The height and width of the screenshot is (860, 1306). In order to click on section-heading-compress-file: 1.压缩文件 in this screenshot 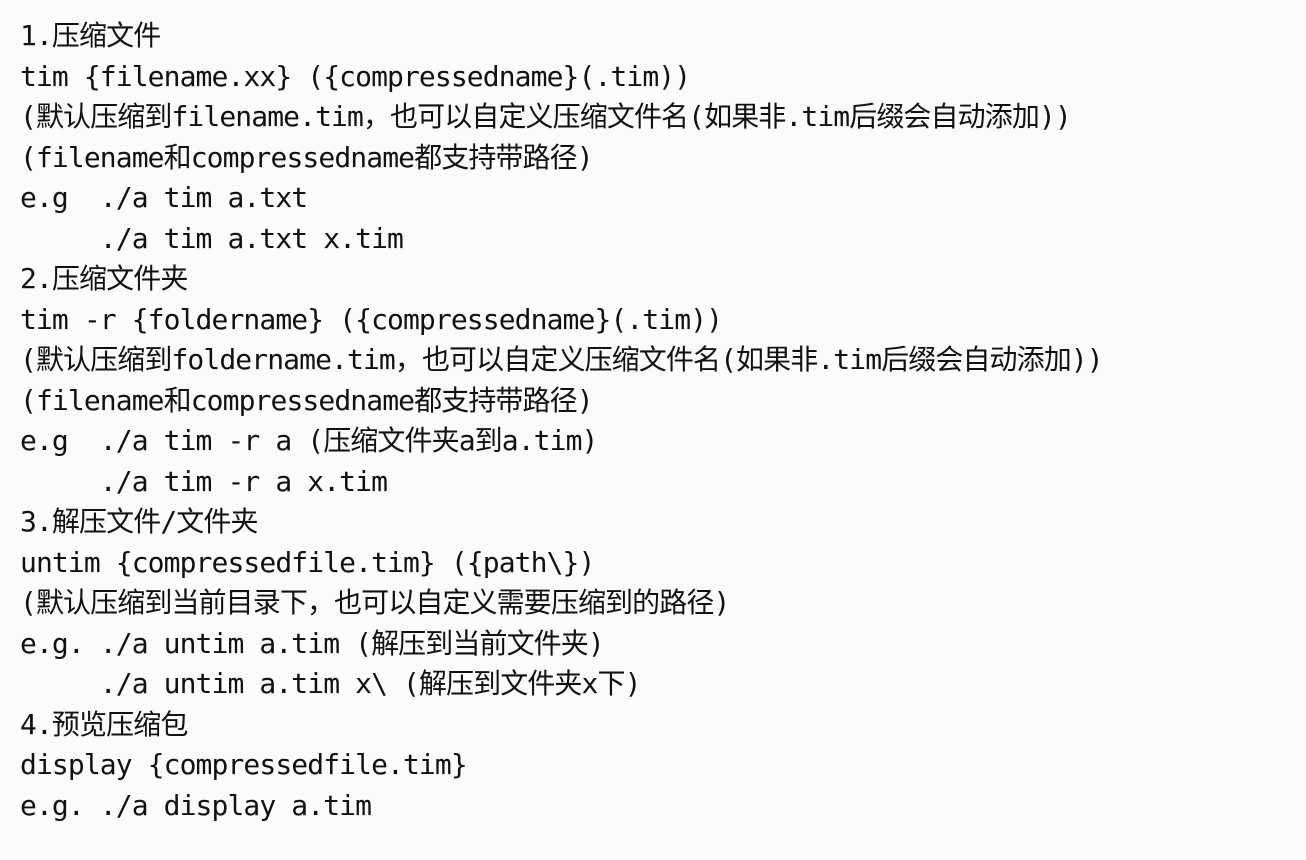, I will do `click(90, 35)`.